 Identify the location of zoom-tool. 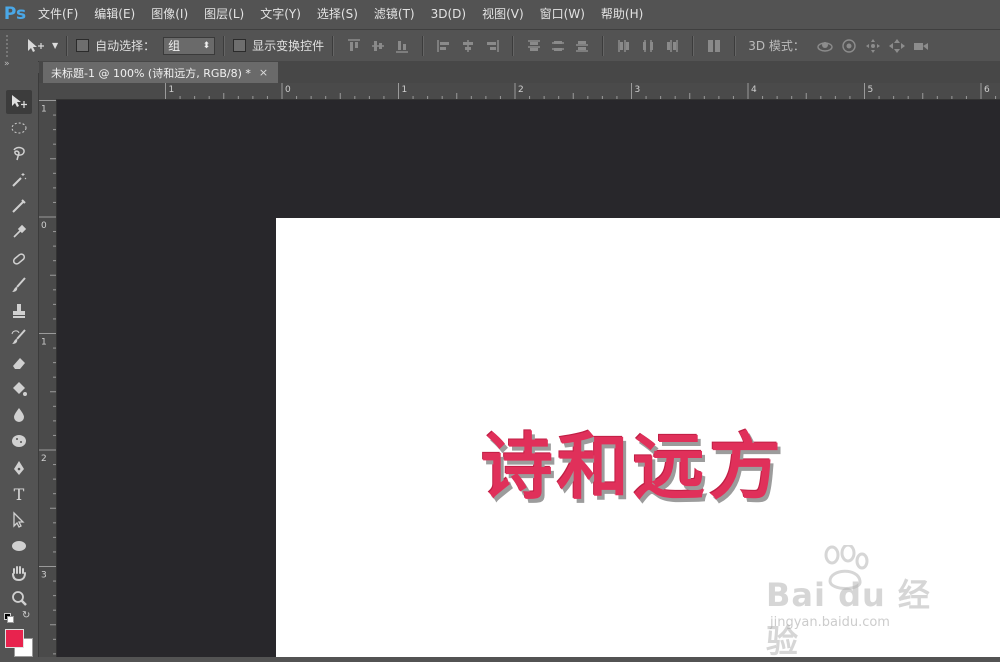
(19, 599).